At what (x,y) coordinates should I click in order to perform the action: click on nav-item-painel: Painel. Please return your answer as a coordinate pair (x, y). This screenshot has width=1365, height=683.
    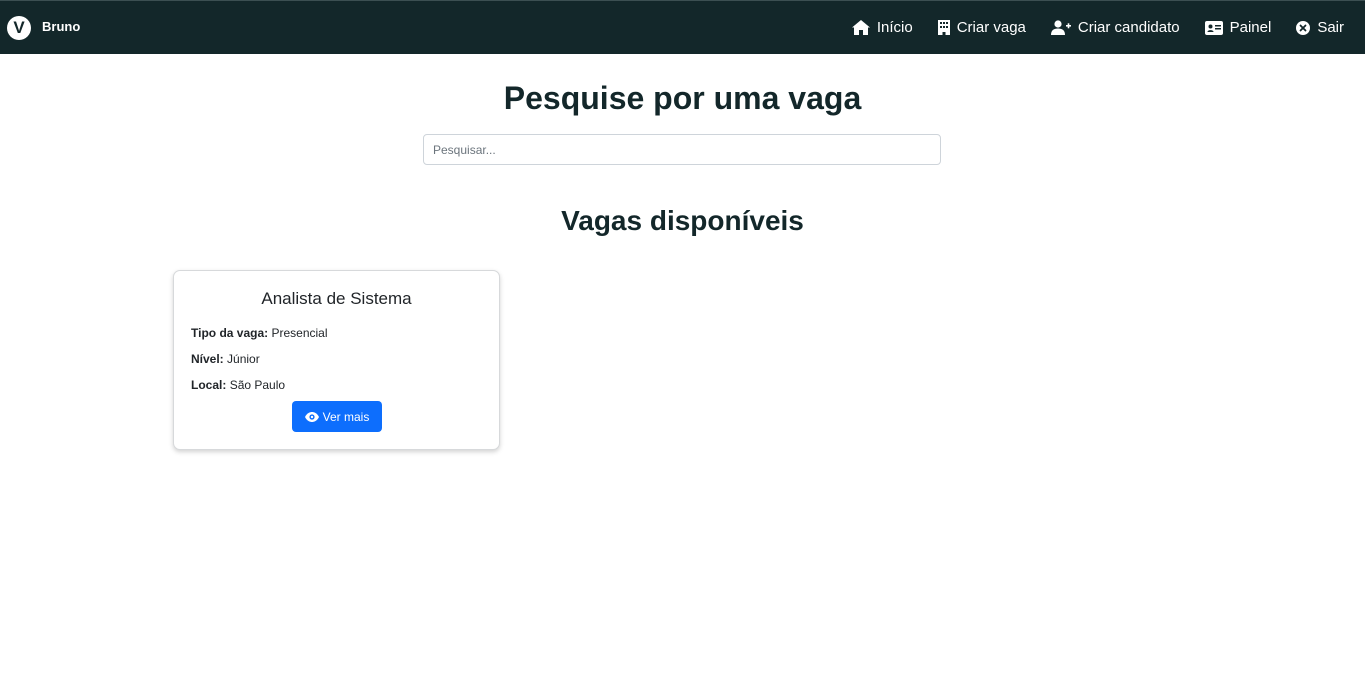
    Looking at the image, I should click on (1238, 27).